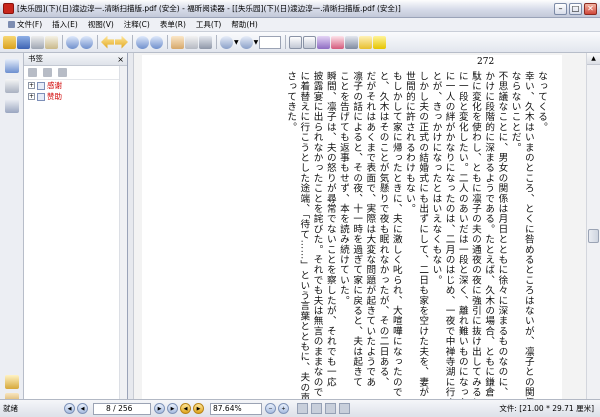 This screenshot has height=417, width=600. I want to click on zoom-field, so click(270, 42).